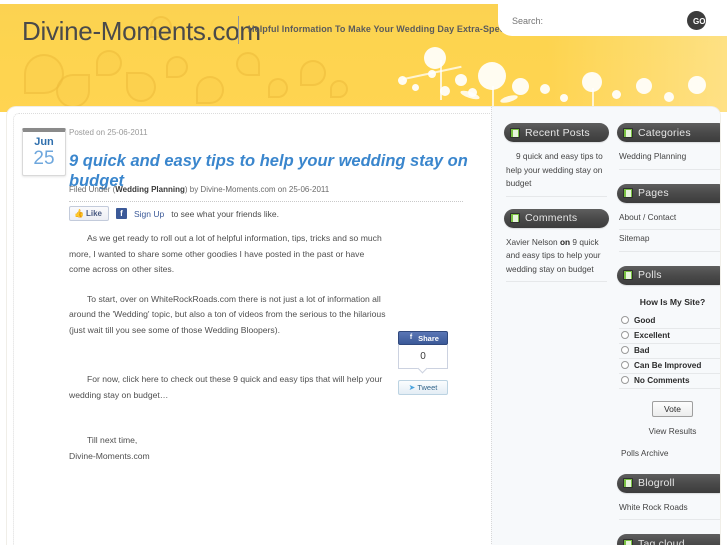 The width and height of the screenshot is (727, 545). Describe the element at coordinates (266, 201) in the screenshot. I see `separator-top` at that location.